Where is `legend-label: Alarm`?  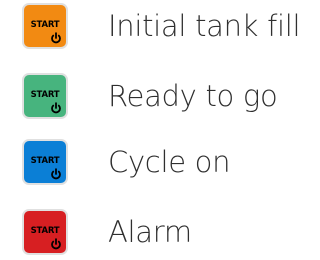
legend-label: Alarm is located at coordinates (150, 232).